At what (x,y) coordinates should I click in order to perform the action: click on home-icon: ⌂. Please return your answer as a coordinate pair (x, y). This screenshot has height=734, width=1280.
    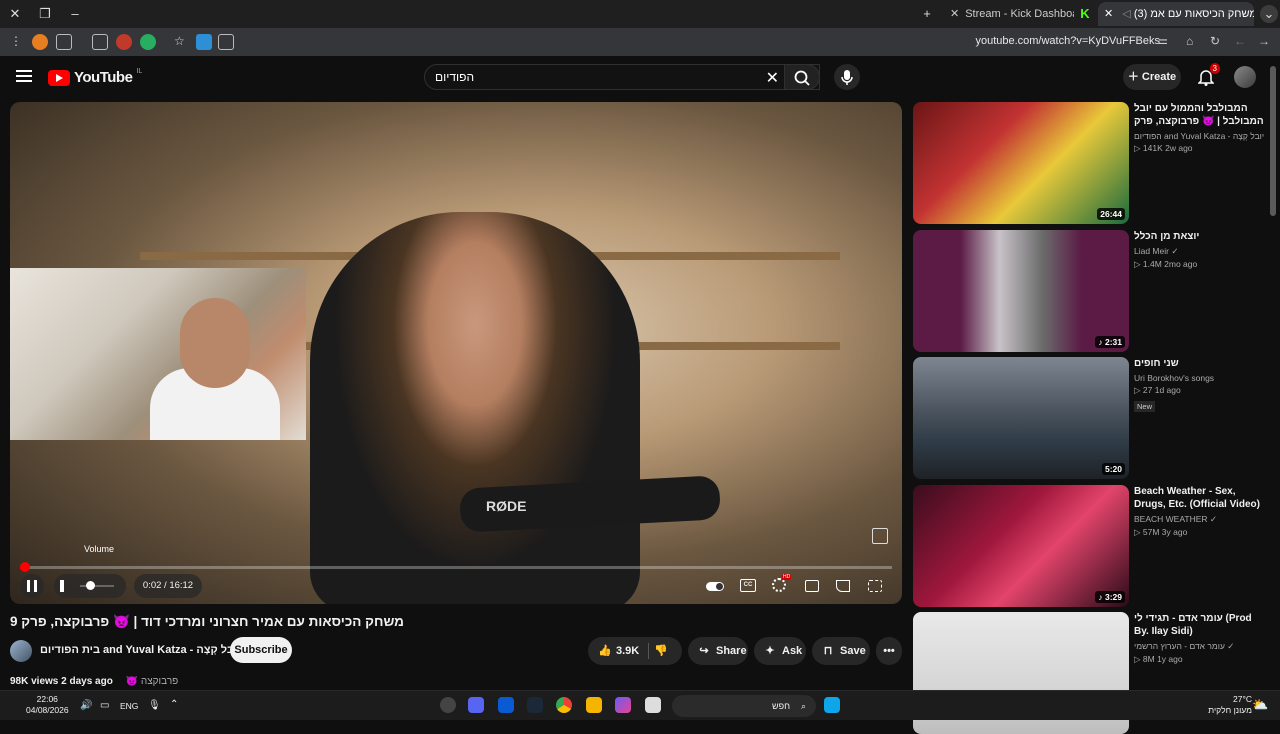
    Looking at the image, I should click on (1194, 42).